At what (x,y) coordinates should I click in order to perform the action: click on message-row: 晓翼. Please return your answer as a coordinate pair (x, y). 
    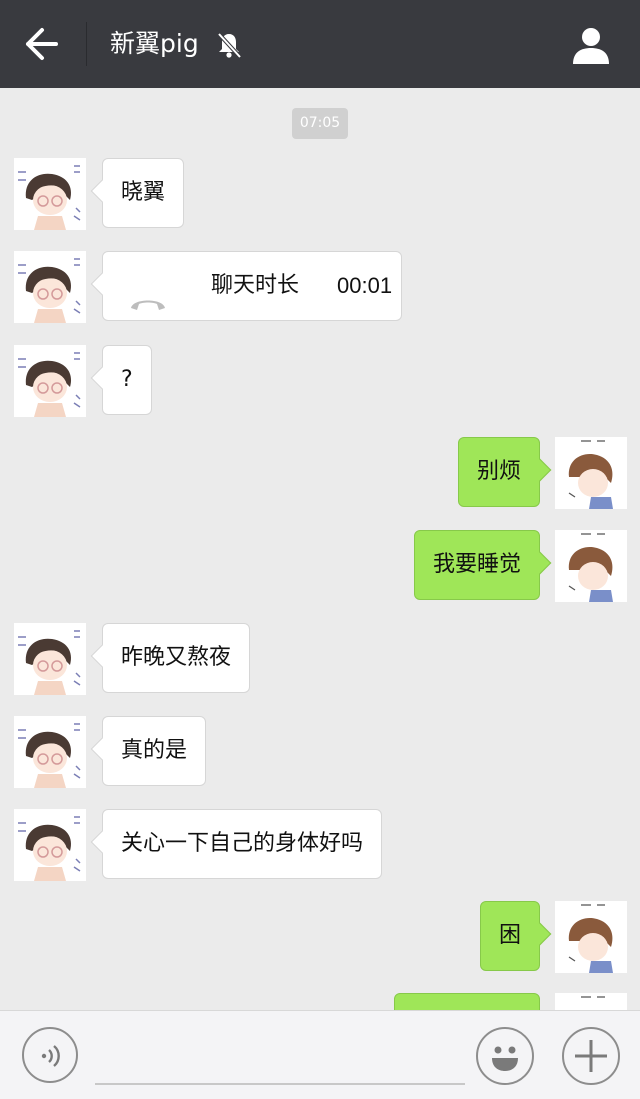
    Looking at the image, I should click on (320, 194).